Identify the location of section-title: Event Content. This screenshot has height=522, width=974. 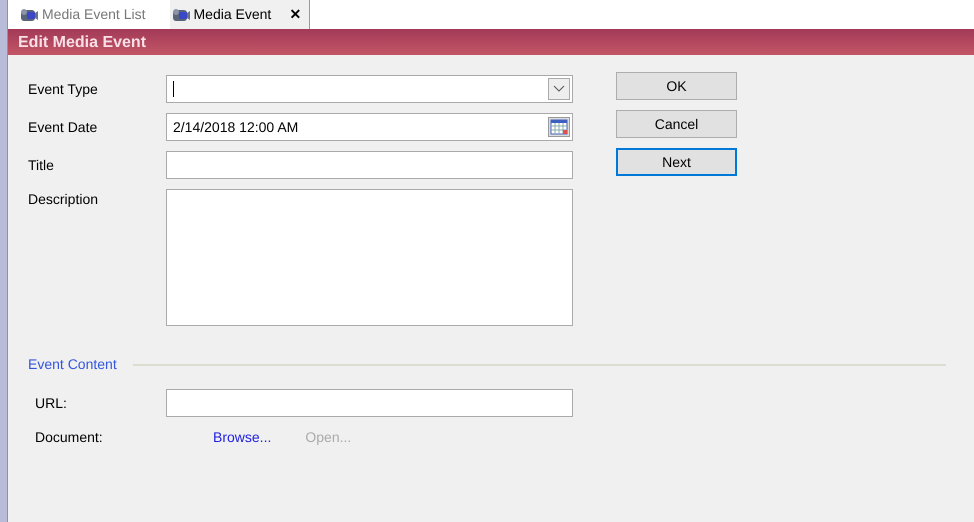
(72, 364).